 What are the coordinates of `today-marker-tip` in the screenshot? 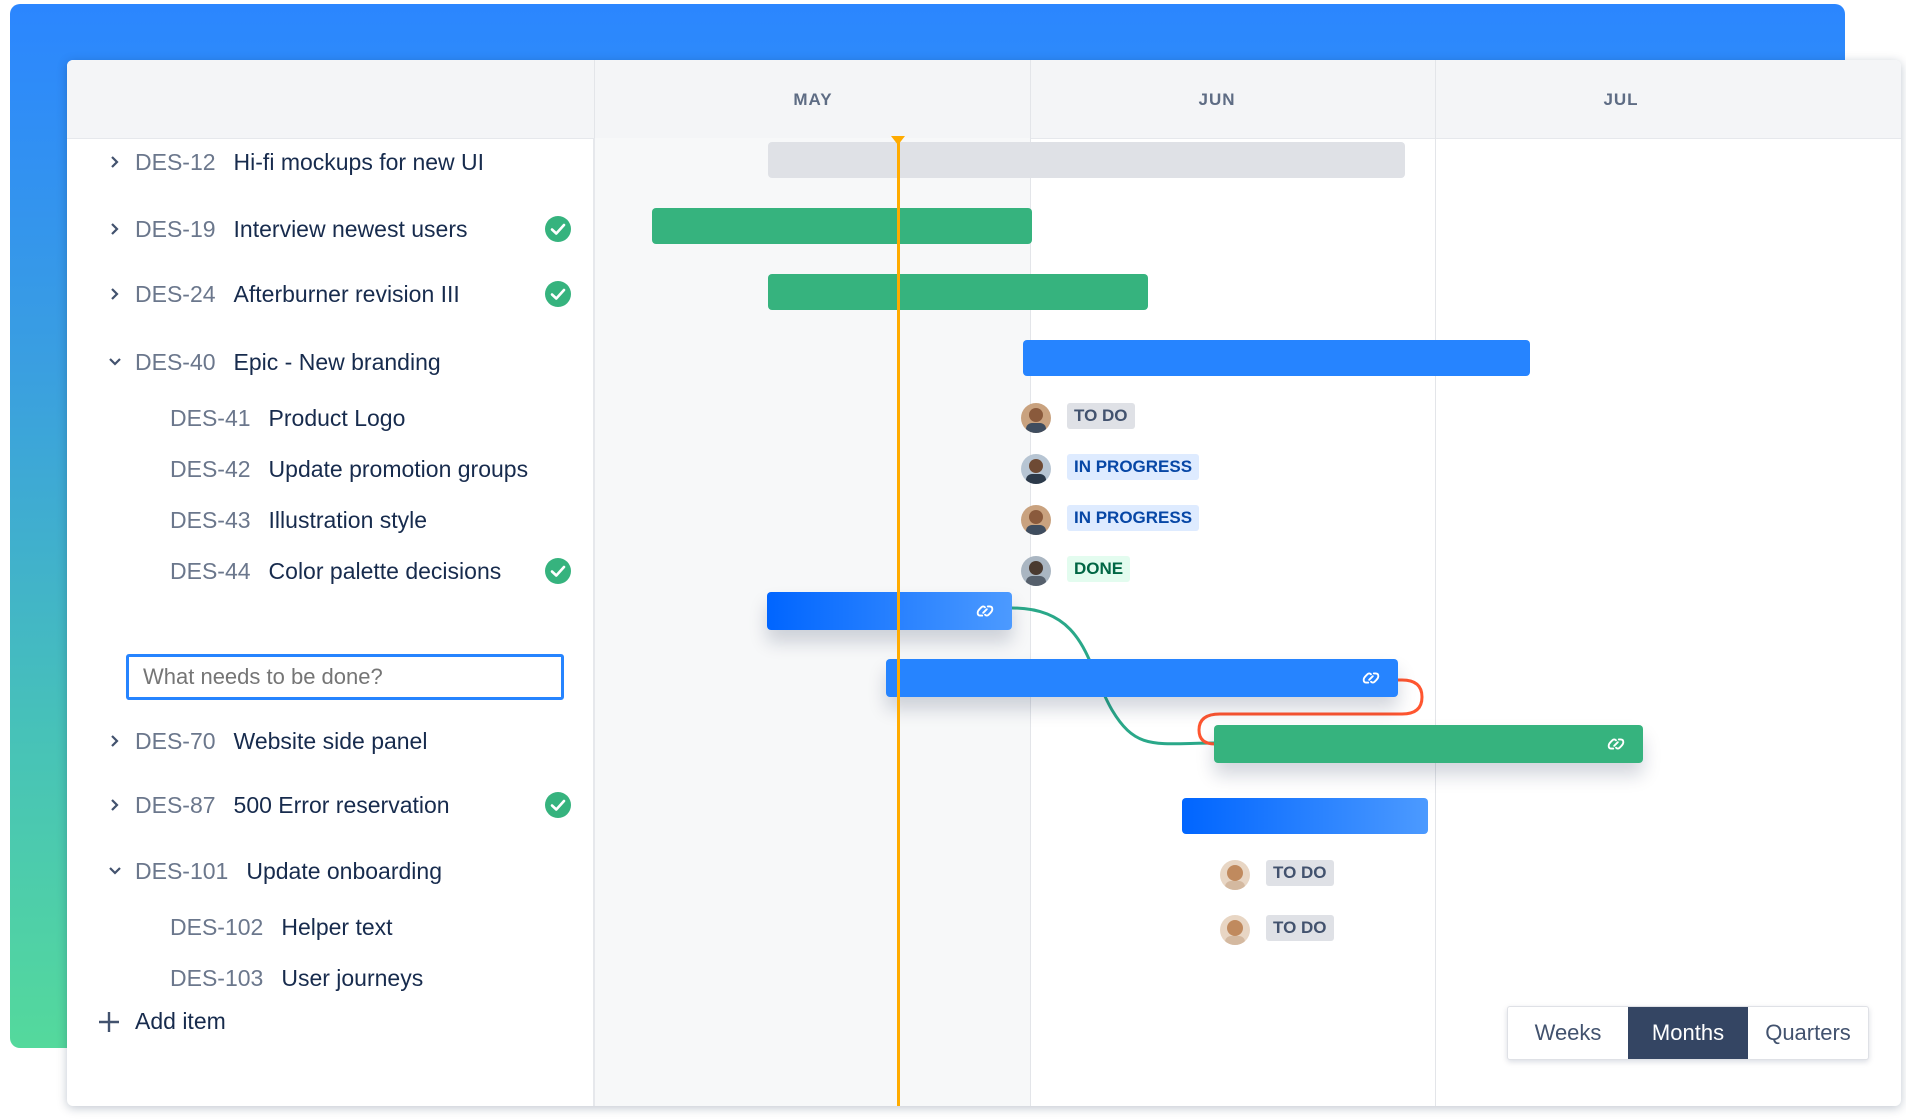 It's located at (898, 140).